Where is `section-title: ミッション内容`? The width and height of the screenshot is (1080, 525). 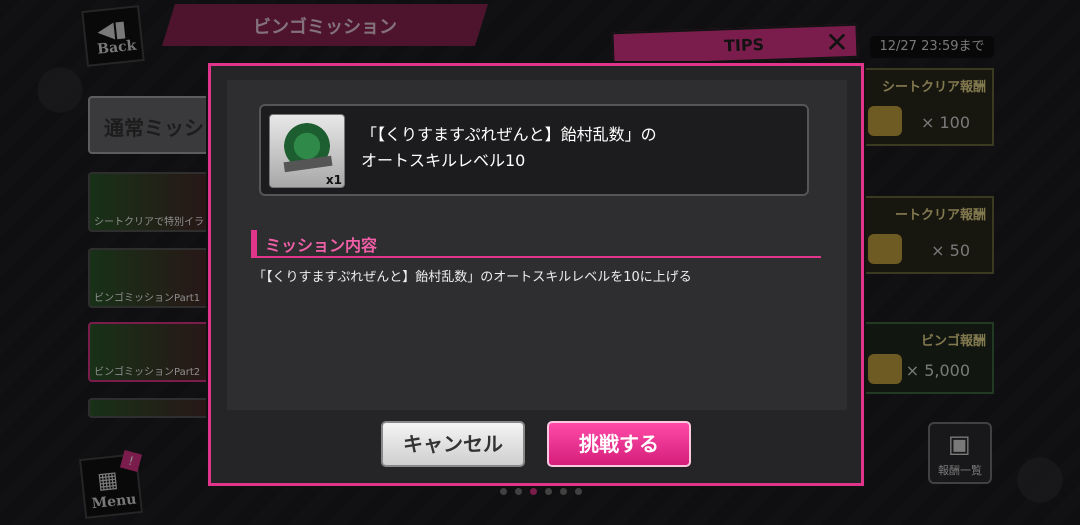 section-title: ミッション内容 is located at coordinates (321, 245).